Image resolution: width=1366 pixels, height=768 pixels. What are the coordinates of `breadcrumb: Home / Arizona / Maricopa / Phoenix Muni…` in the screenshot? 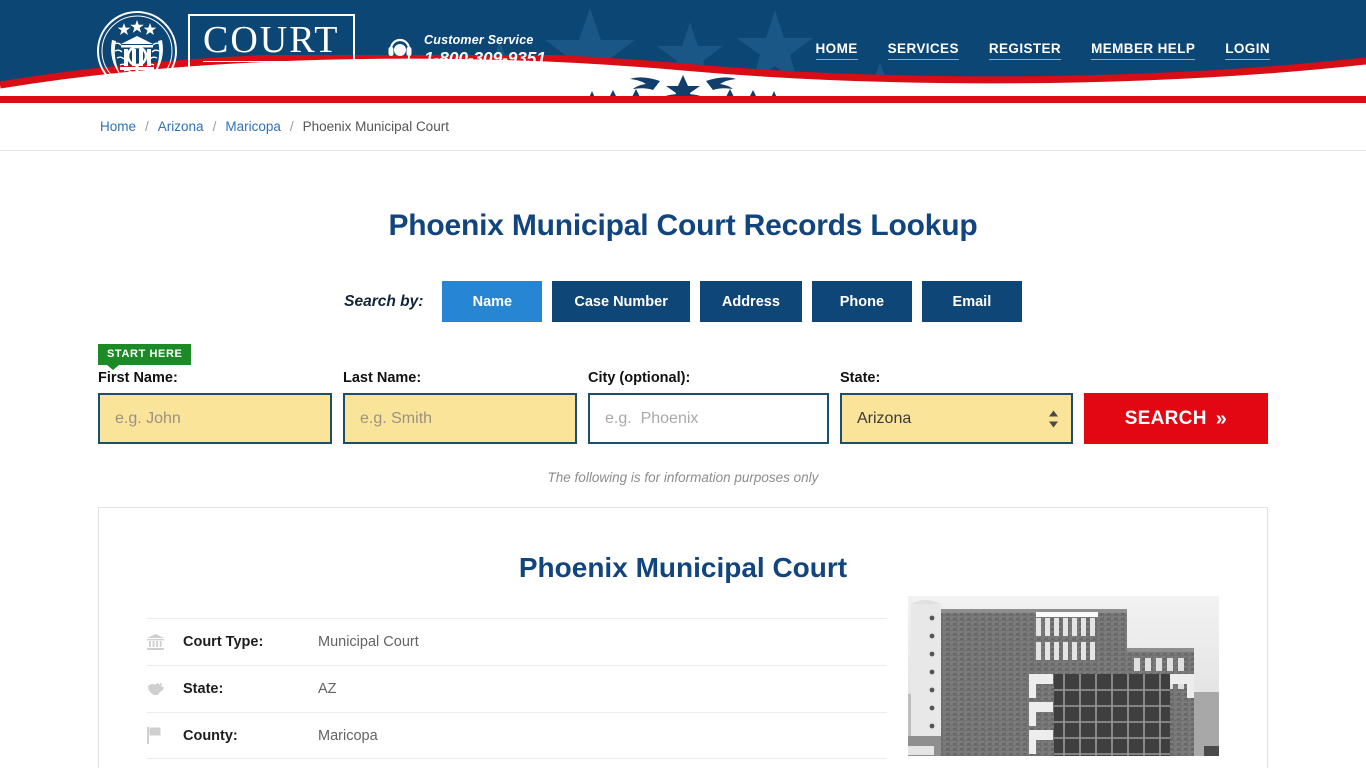 It's located at (683, 127).